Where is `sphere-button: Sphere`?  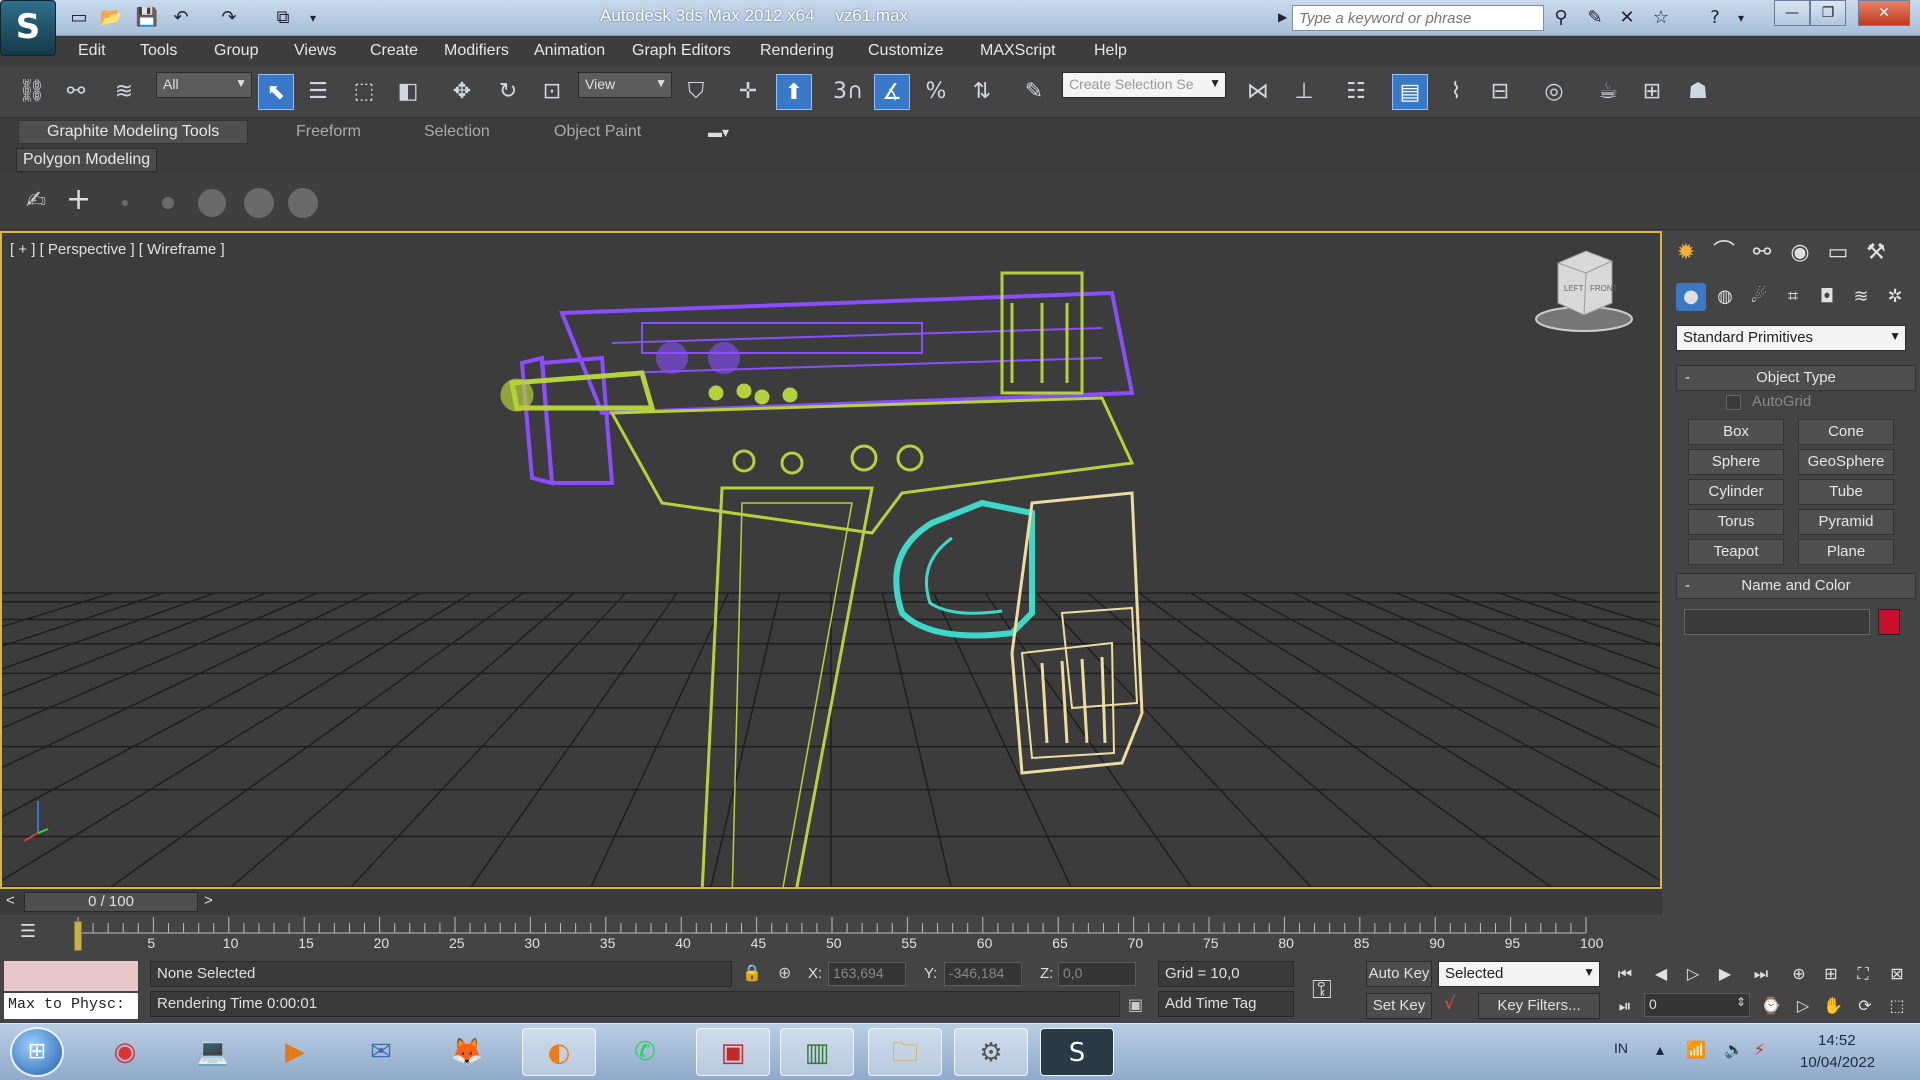
sphere-button: Sphere is located at coordinates (1736, 462).